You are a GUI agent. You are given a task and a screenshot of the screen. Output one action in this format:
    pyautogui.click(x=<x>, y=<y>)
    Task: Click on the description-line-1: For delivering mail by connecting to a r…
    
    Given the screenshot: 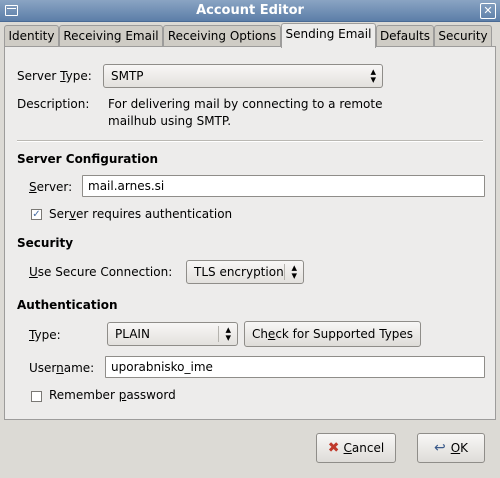 What is the action you would take?
    pyautogui.click(x=245, y=104)
    